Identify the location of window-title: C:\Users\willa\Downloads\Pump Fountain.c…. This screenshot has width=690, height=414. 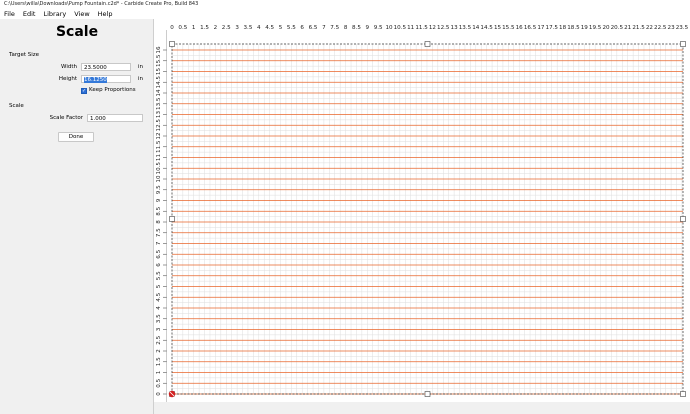
(345, 4).